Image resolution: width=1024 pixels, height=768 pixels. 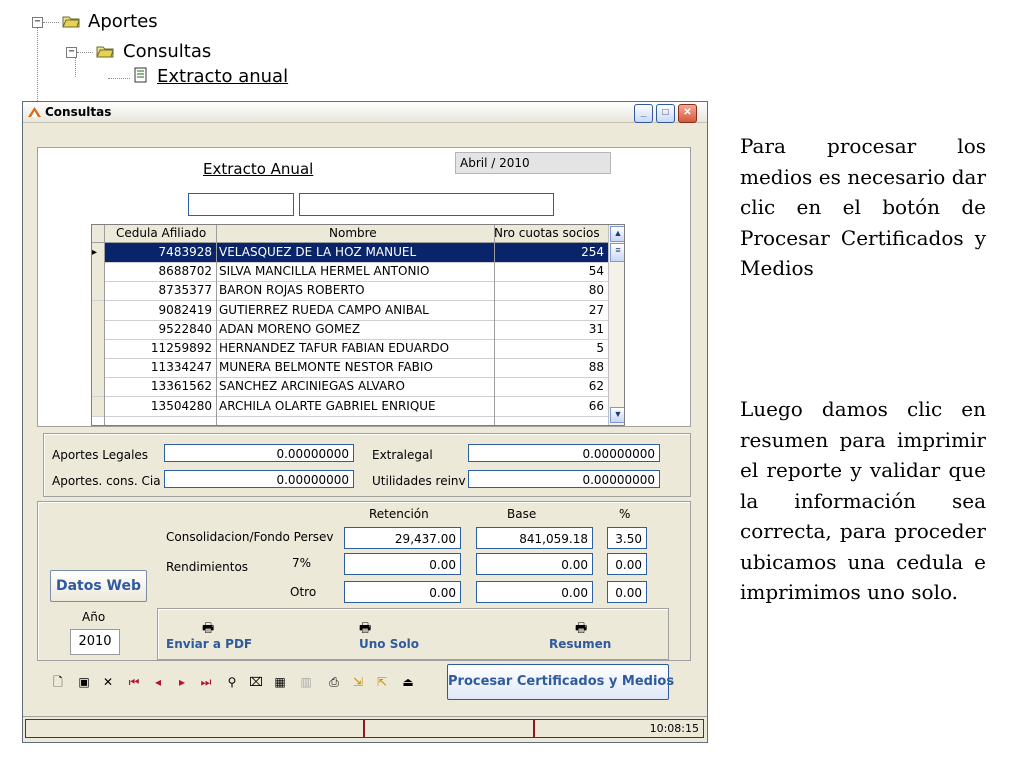 What do you see at coordinates (564, 479) in the screenshot?
I see `utilidades-value: 0.00000000` at bounding box center [564, 479].